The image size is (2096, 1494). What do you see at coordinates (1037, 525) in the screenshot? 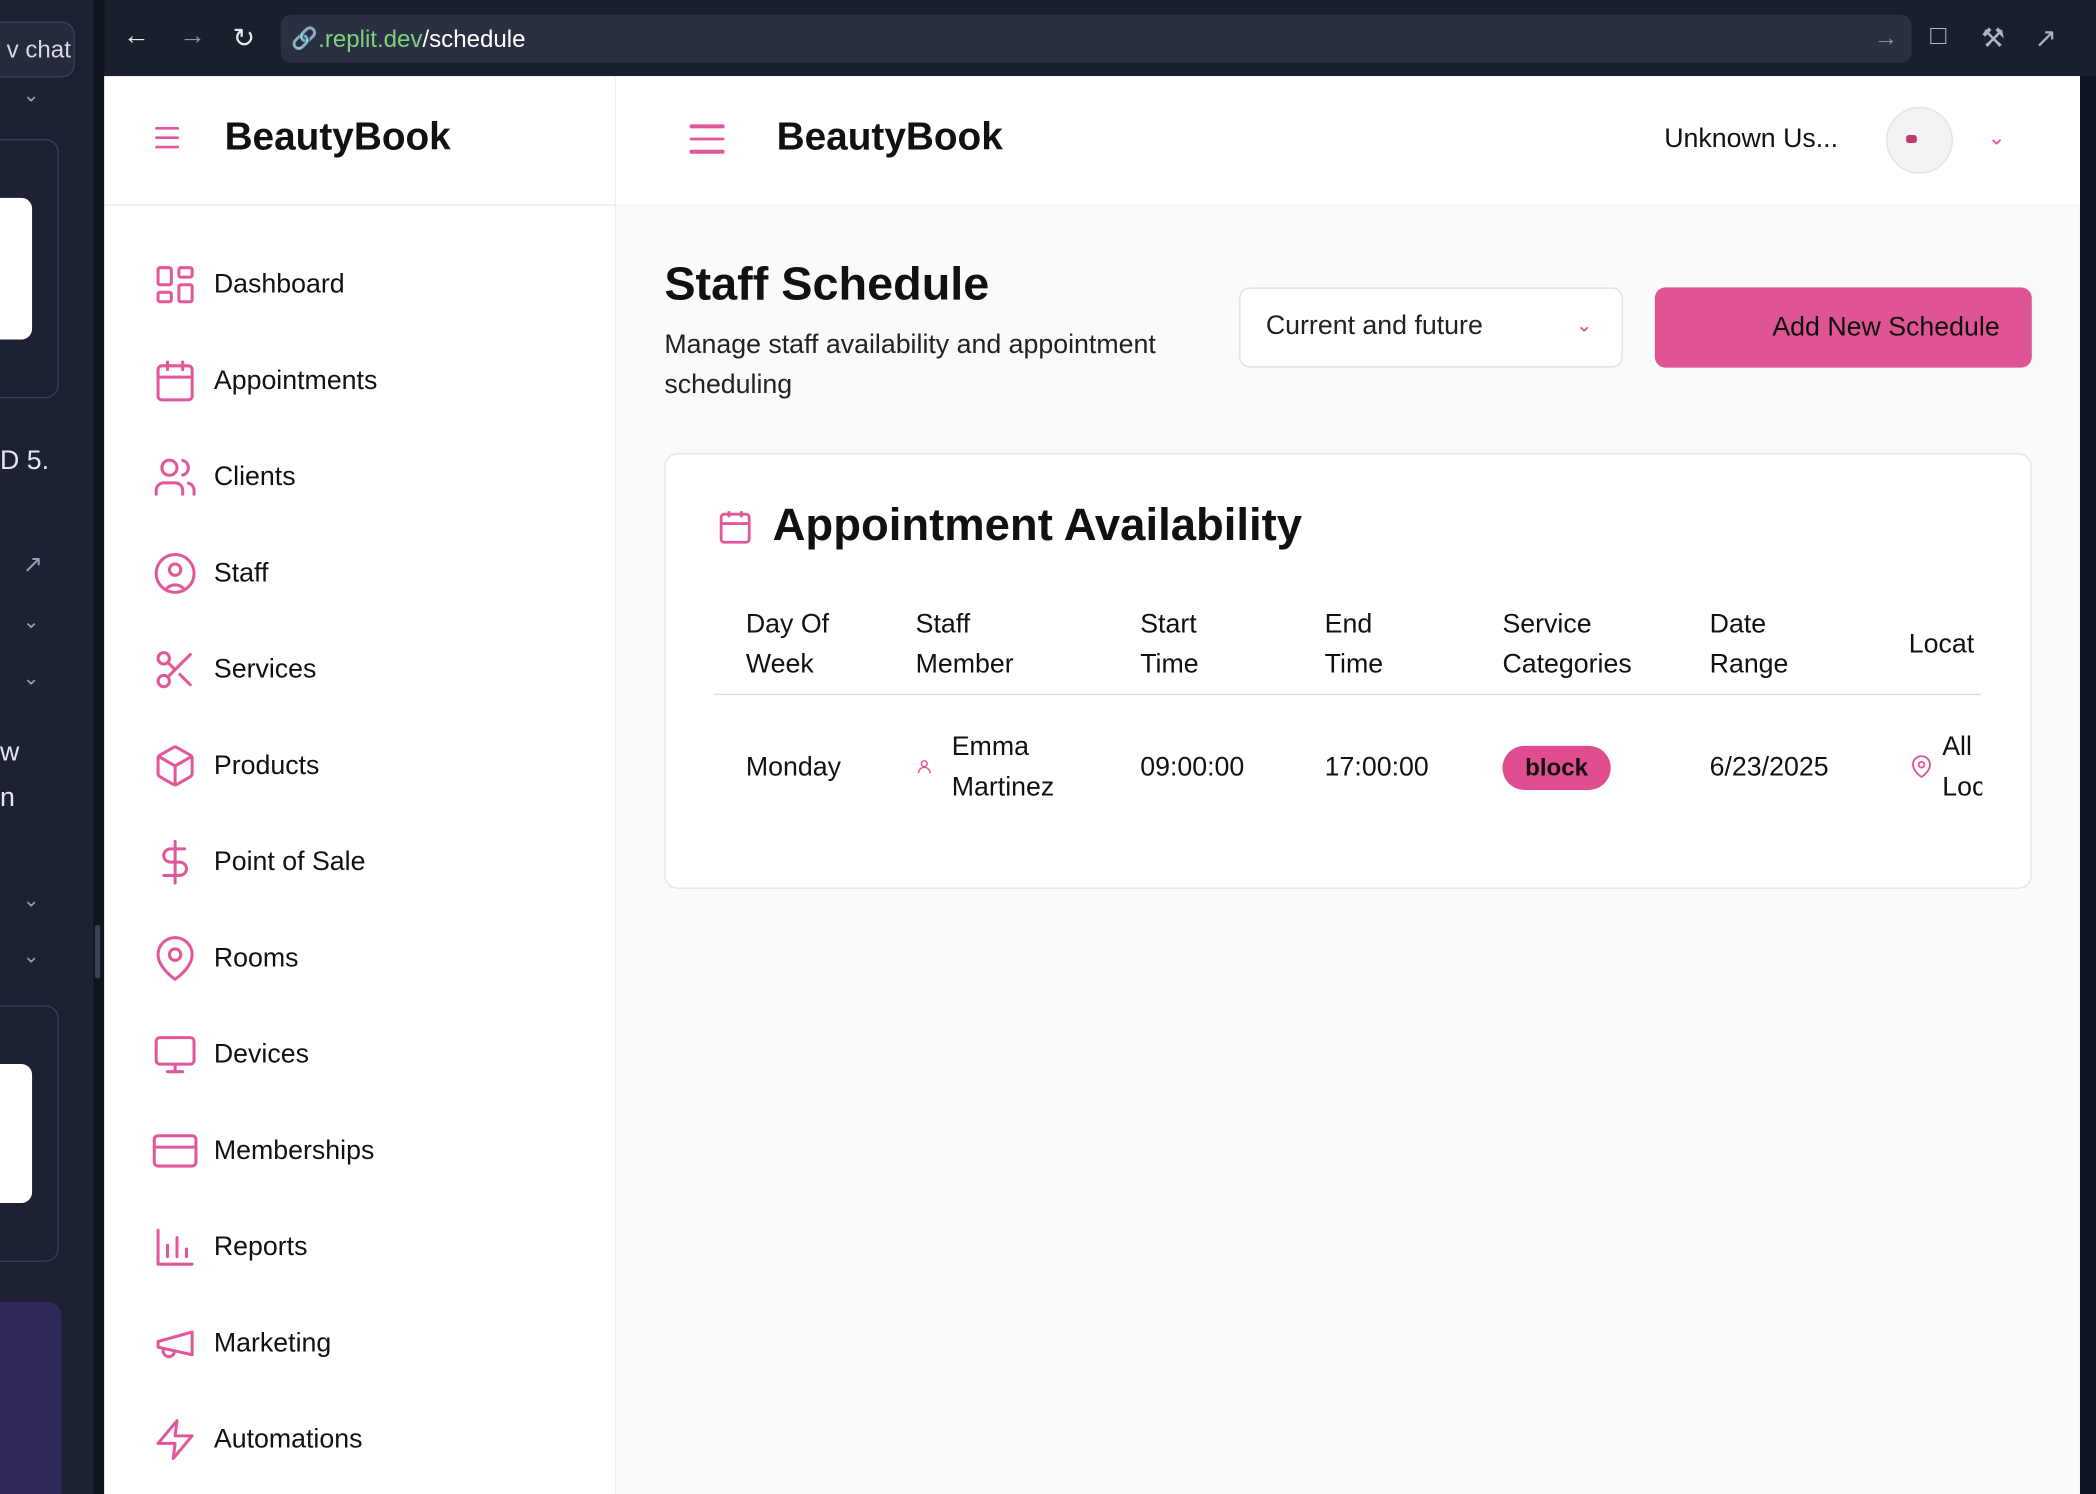
I see `availability-title: Appointment Availability` at bounding box center [1037, 525].